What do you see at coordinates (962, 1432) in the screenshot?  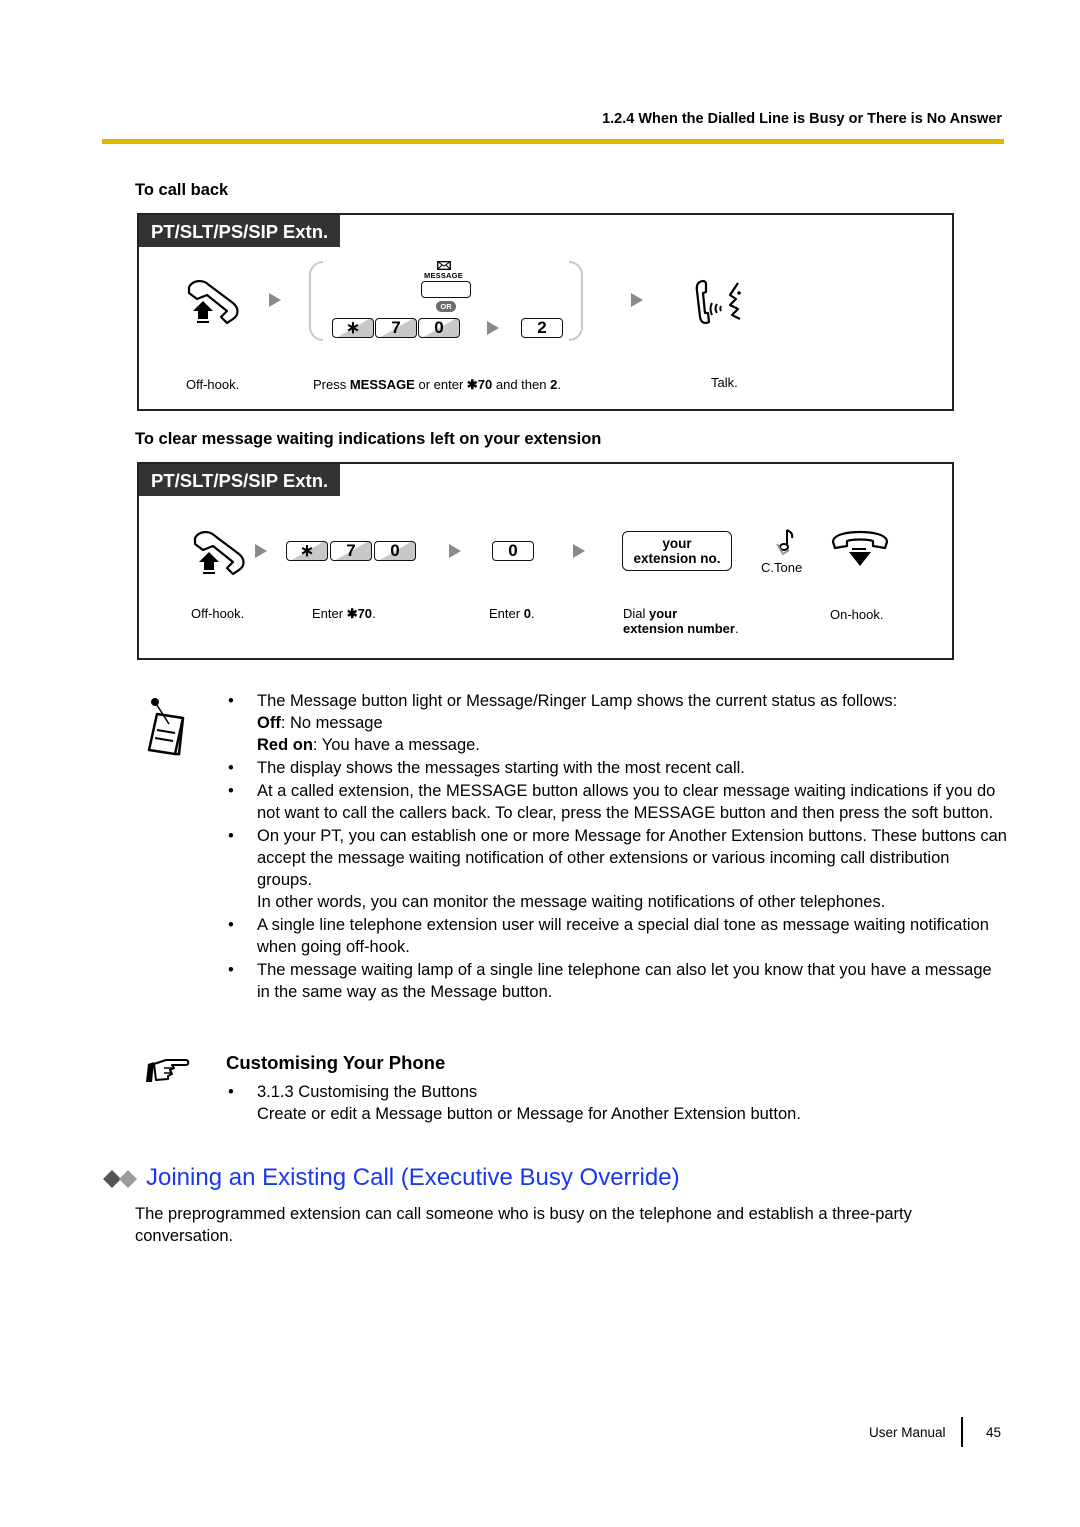 I see `footer-divider` at bounding box center [962, 1432].